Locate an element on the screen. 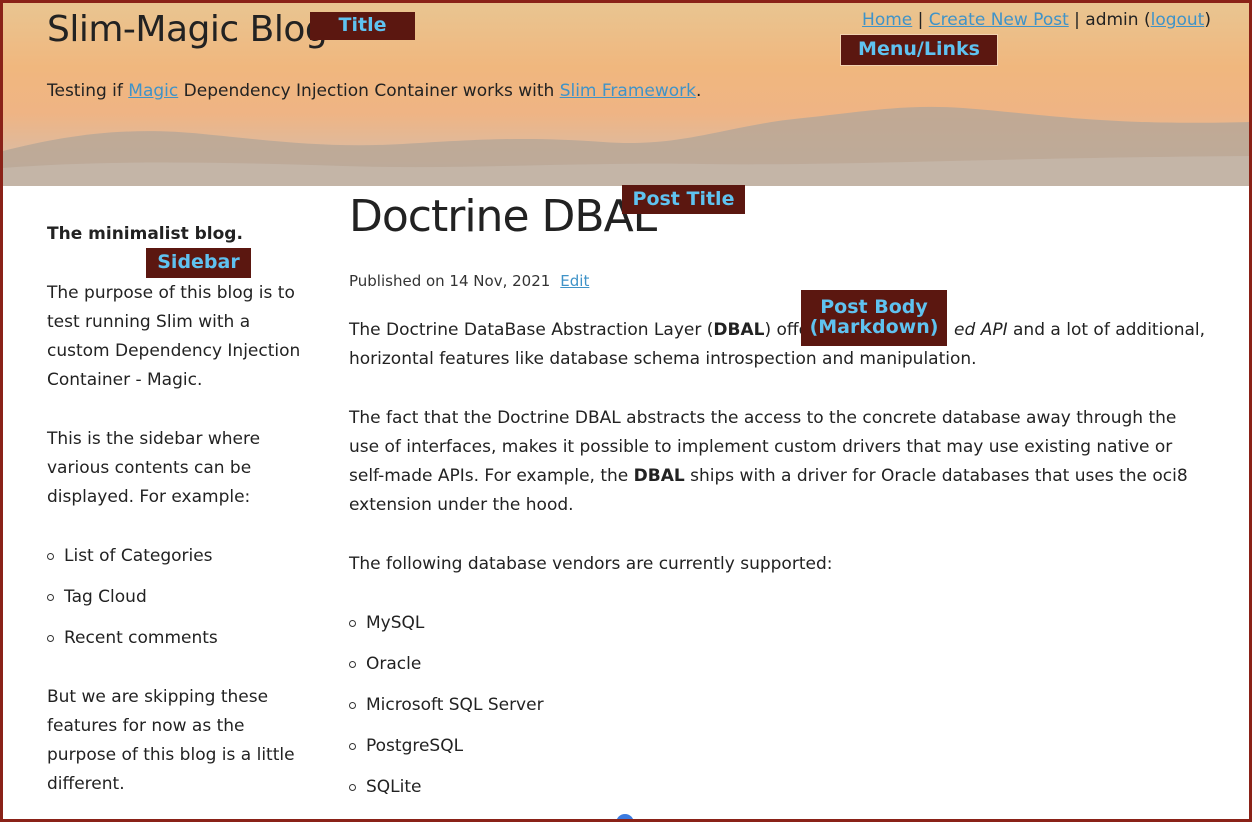  magic-link: Magic is located at coordinates (153, 91).